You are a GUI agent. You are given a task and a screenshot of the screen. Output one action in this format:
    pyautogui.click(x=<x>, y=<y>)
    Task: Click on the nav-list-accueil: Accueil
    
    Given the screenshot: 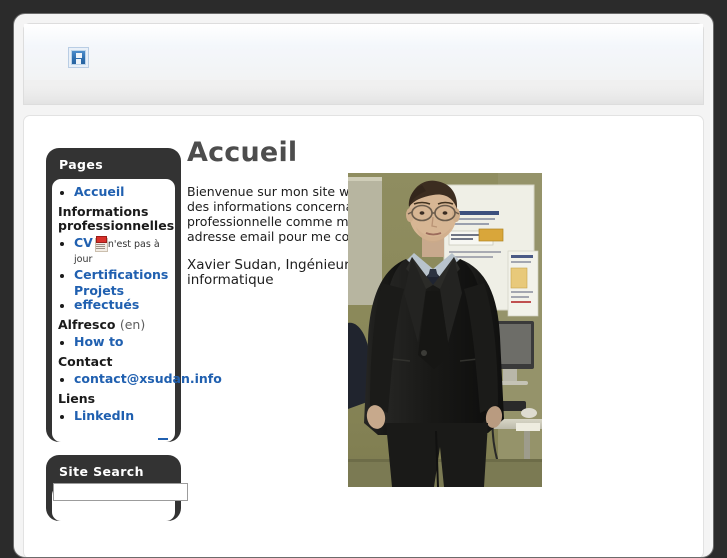 What is the action you would take?
    pyautogui.click(x=113, y=192)
    